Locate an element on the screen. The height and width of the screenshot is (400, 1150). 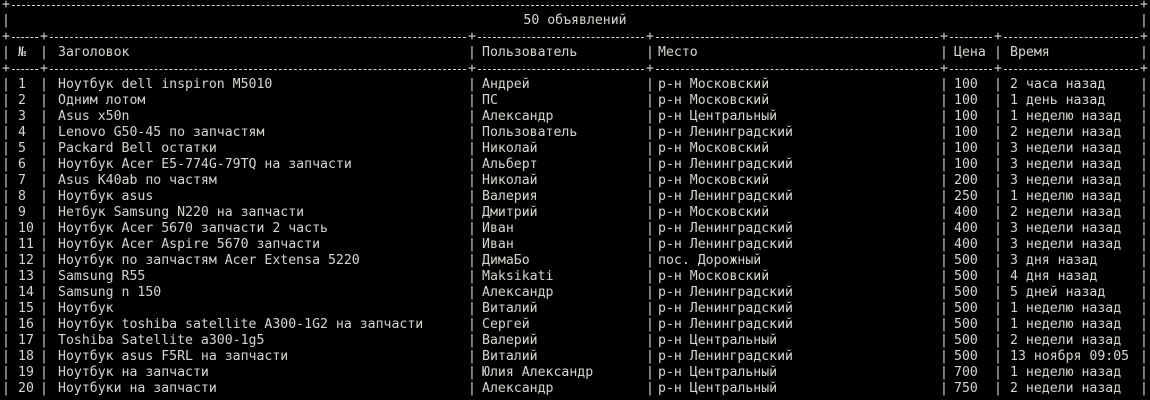
cell-num: 16 is located at coordinates (26, 324).